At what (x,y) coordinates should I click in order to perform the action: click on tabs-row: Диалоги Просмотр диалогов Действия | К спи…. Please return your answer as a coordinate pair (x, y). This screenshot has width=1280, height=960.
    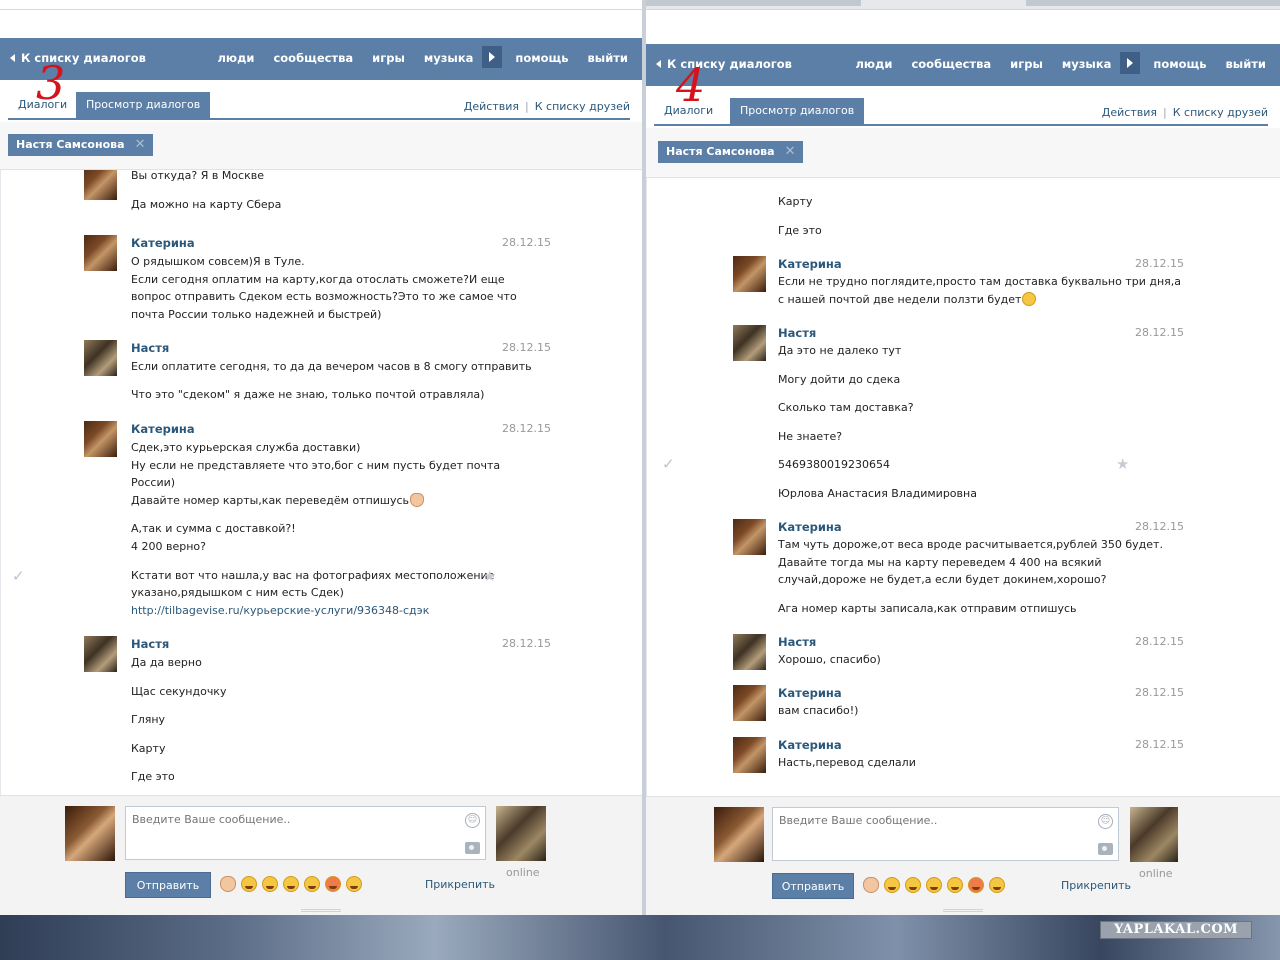
    Looking at the image, I should click on (961, 112).